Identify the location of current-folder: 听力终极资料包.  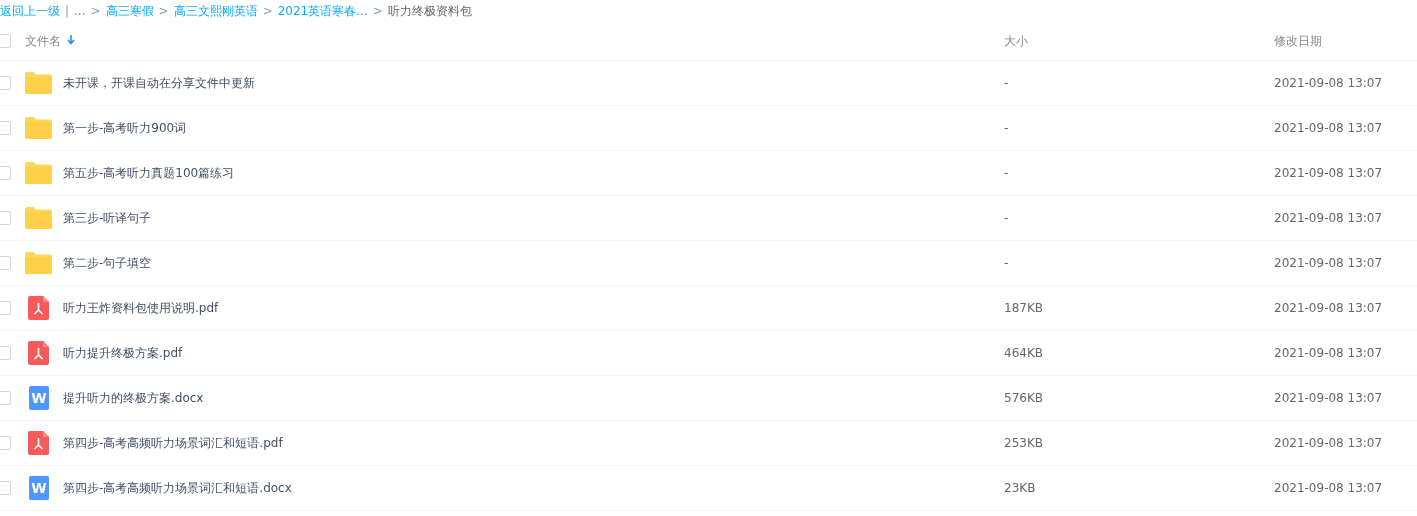
(429, 11).